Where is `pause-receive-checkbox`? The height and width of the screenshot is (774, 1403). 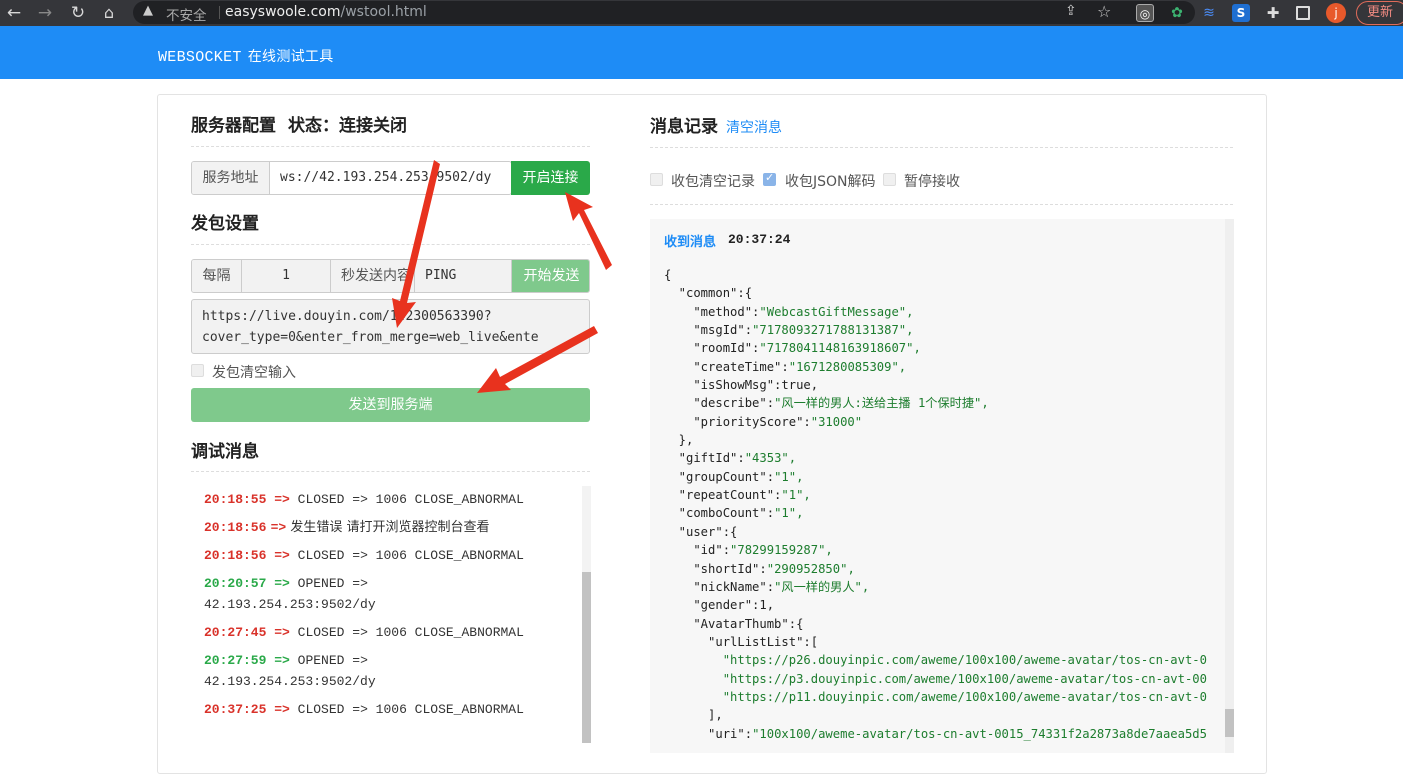 pause-receive-checkbox is located at coordinates (889, 179).